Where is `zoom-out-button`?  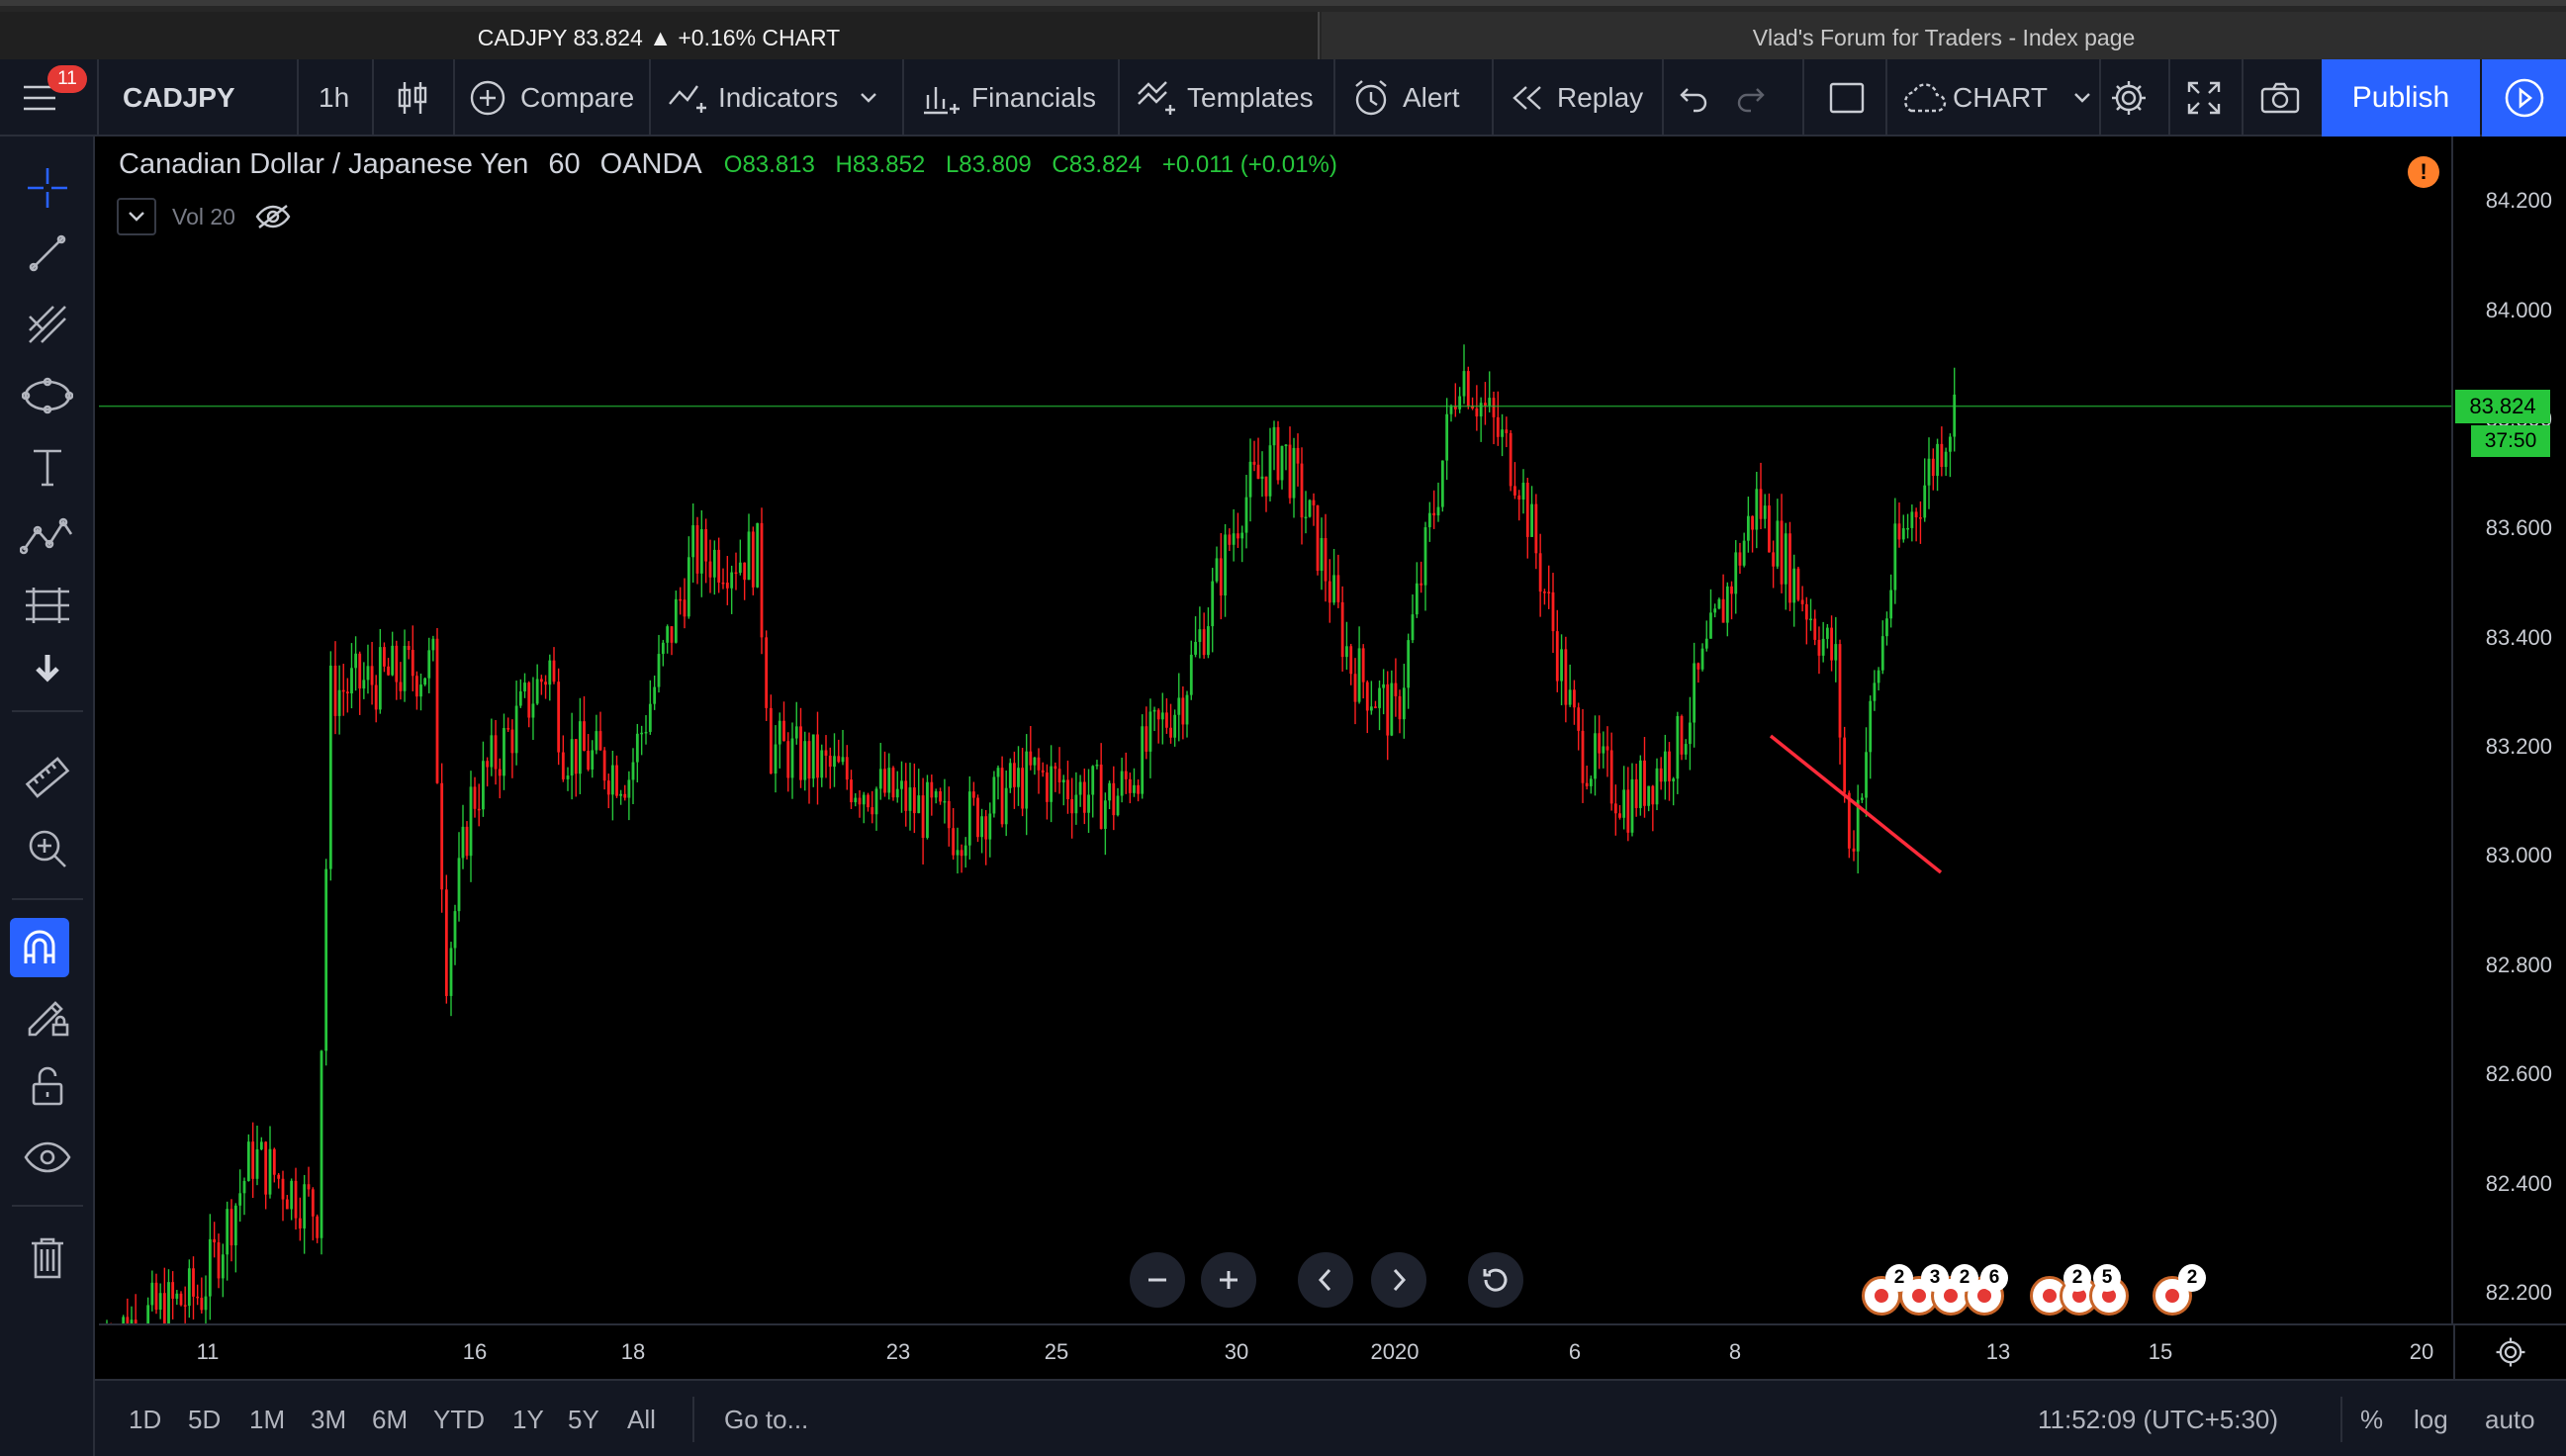
zoom-out-button is located at coordinates (1157, 1280).